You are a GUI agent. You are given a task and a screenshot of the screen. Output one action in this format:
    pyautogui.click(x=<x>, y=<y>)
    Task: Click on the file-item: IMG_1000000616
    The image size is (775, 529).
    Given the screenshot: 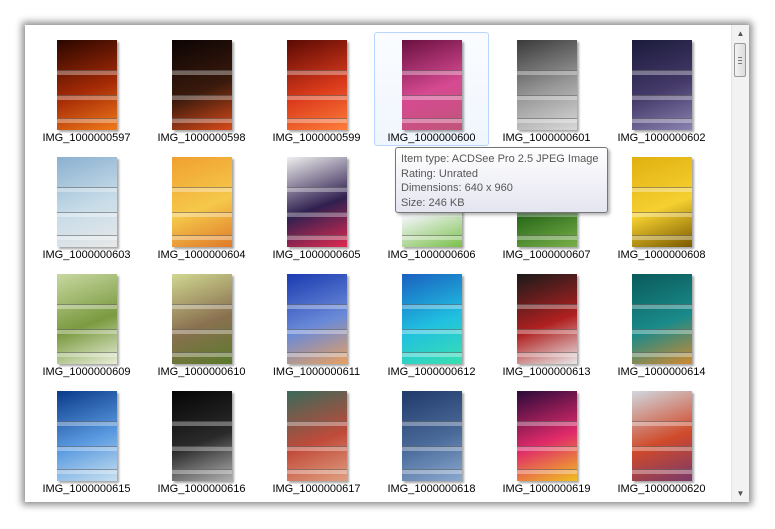 What is the action you would take?
    pyautogui.click(x=201, y=440)
    